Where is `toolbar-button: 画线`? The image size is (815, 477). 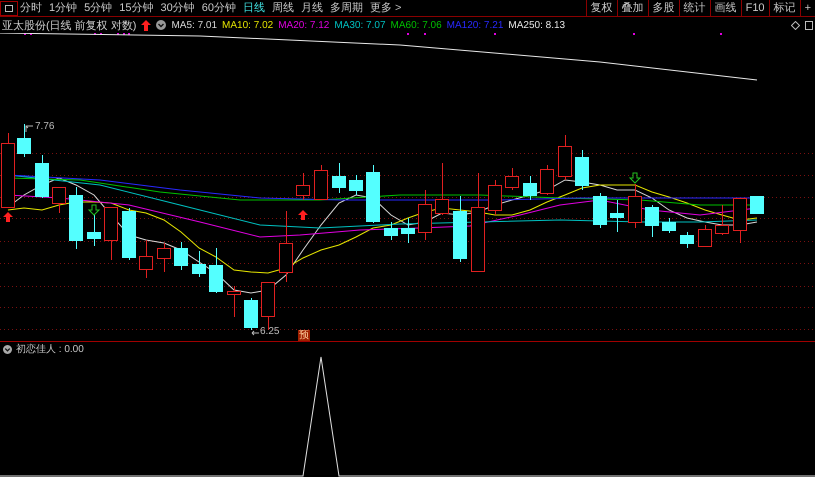
toolbar-button: 画线 is located at coordinates (725, 8).